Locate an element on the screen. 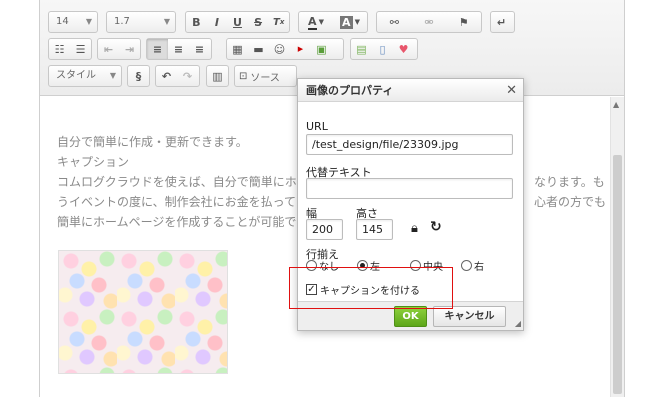 This screenshot has height=397, width=660. strikethrough-button: S is located at coordinates (258, 22).